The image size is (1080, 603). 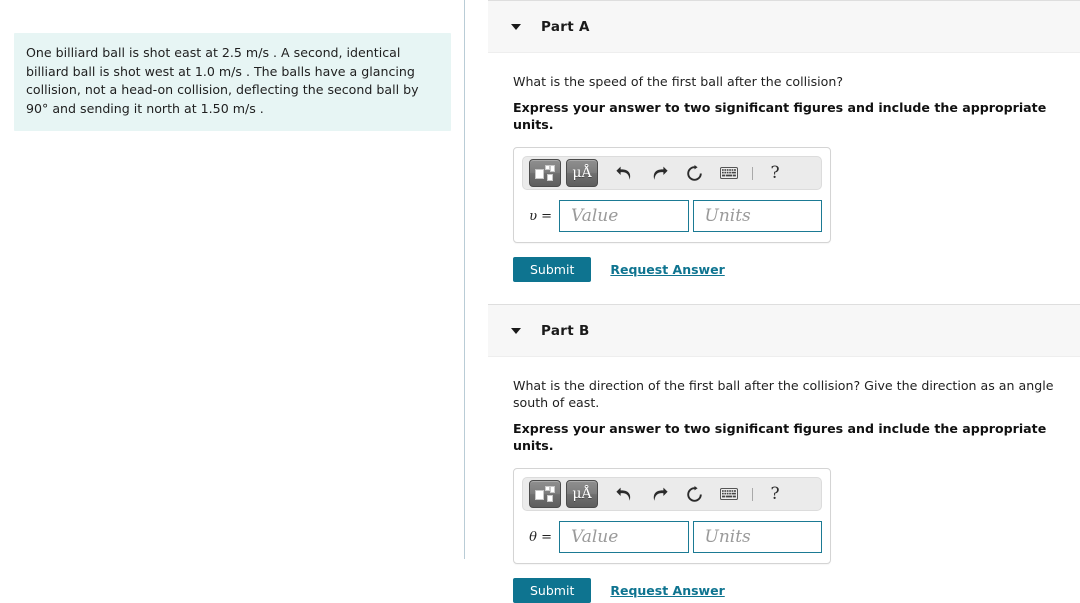 I want to click on part-a-request-answer-link: Request Answer, so click(x=667, y=269).